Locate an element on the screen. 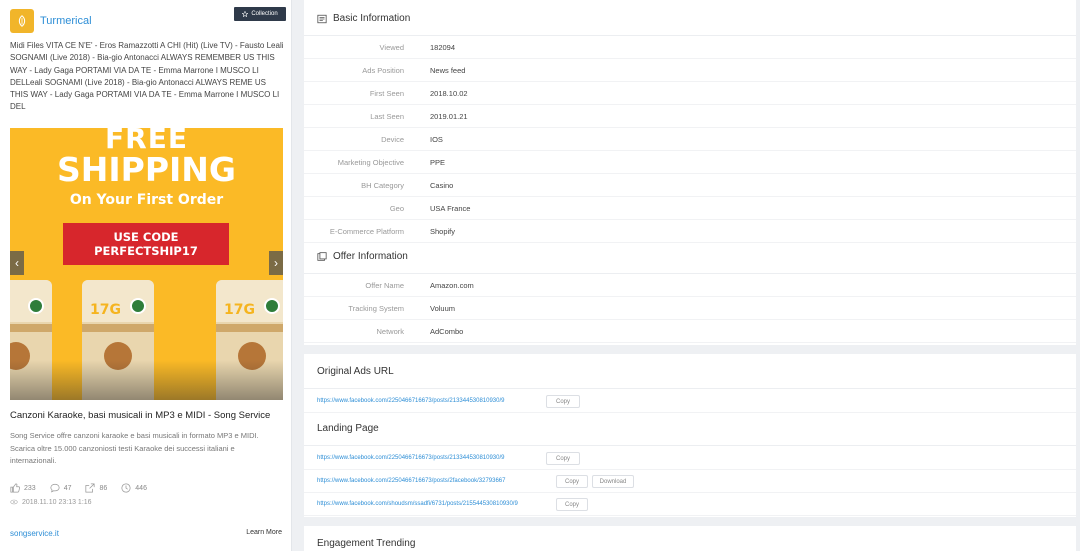 This screenshot has width=1080, height=551. info-label: Network is located at coordinates (390, 331).